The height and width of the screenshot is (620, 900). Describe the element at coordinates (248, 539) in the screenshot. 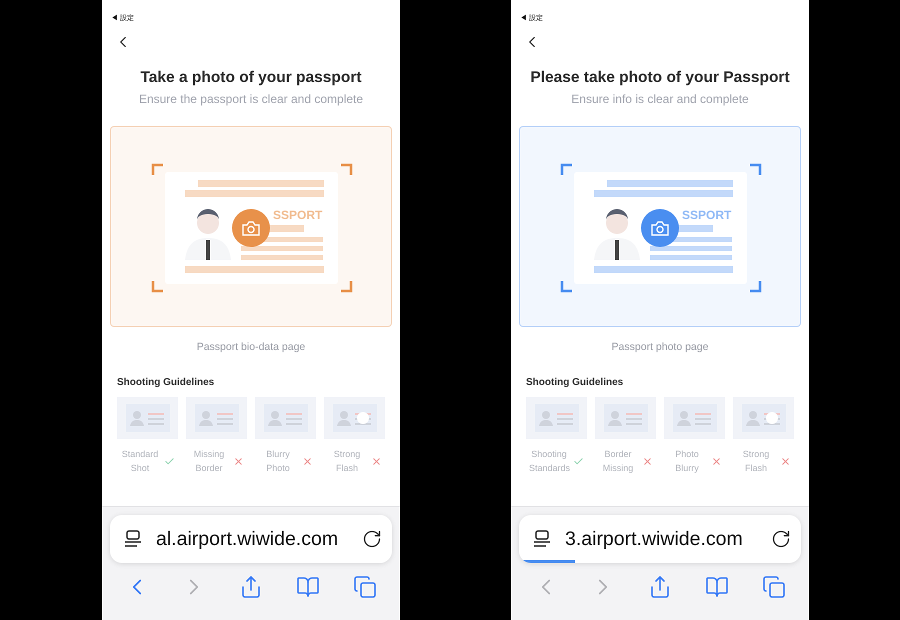

I see `url-text: al.airport.wiwide.com` at that location.